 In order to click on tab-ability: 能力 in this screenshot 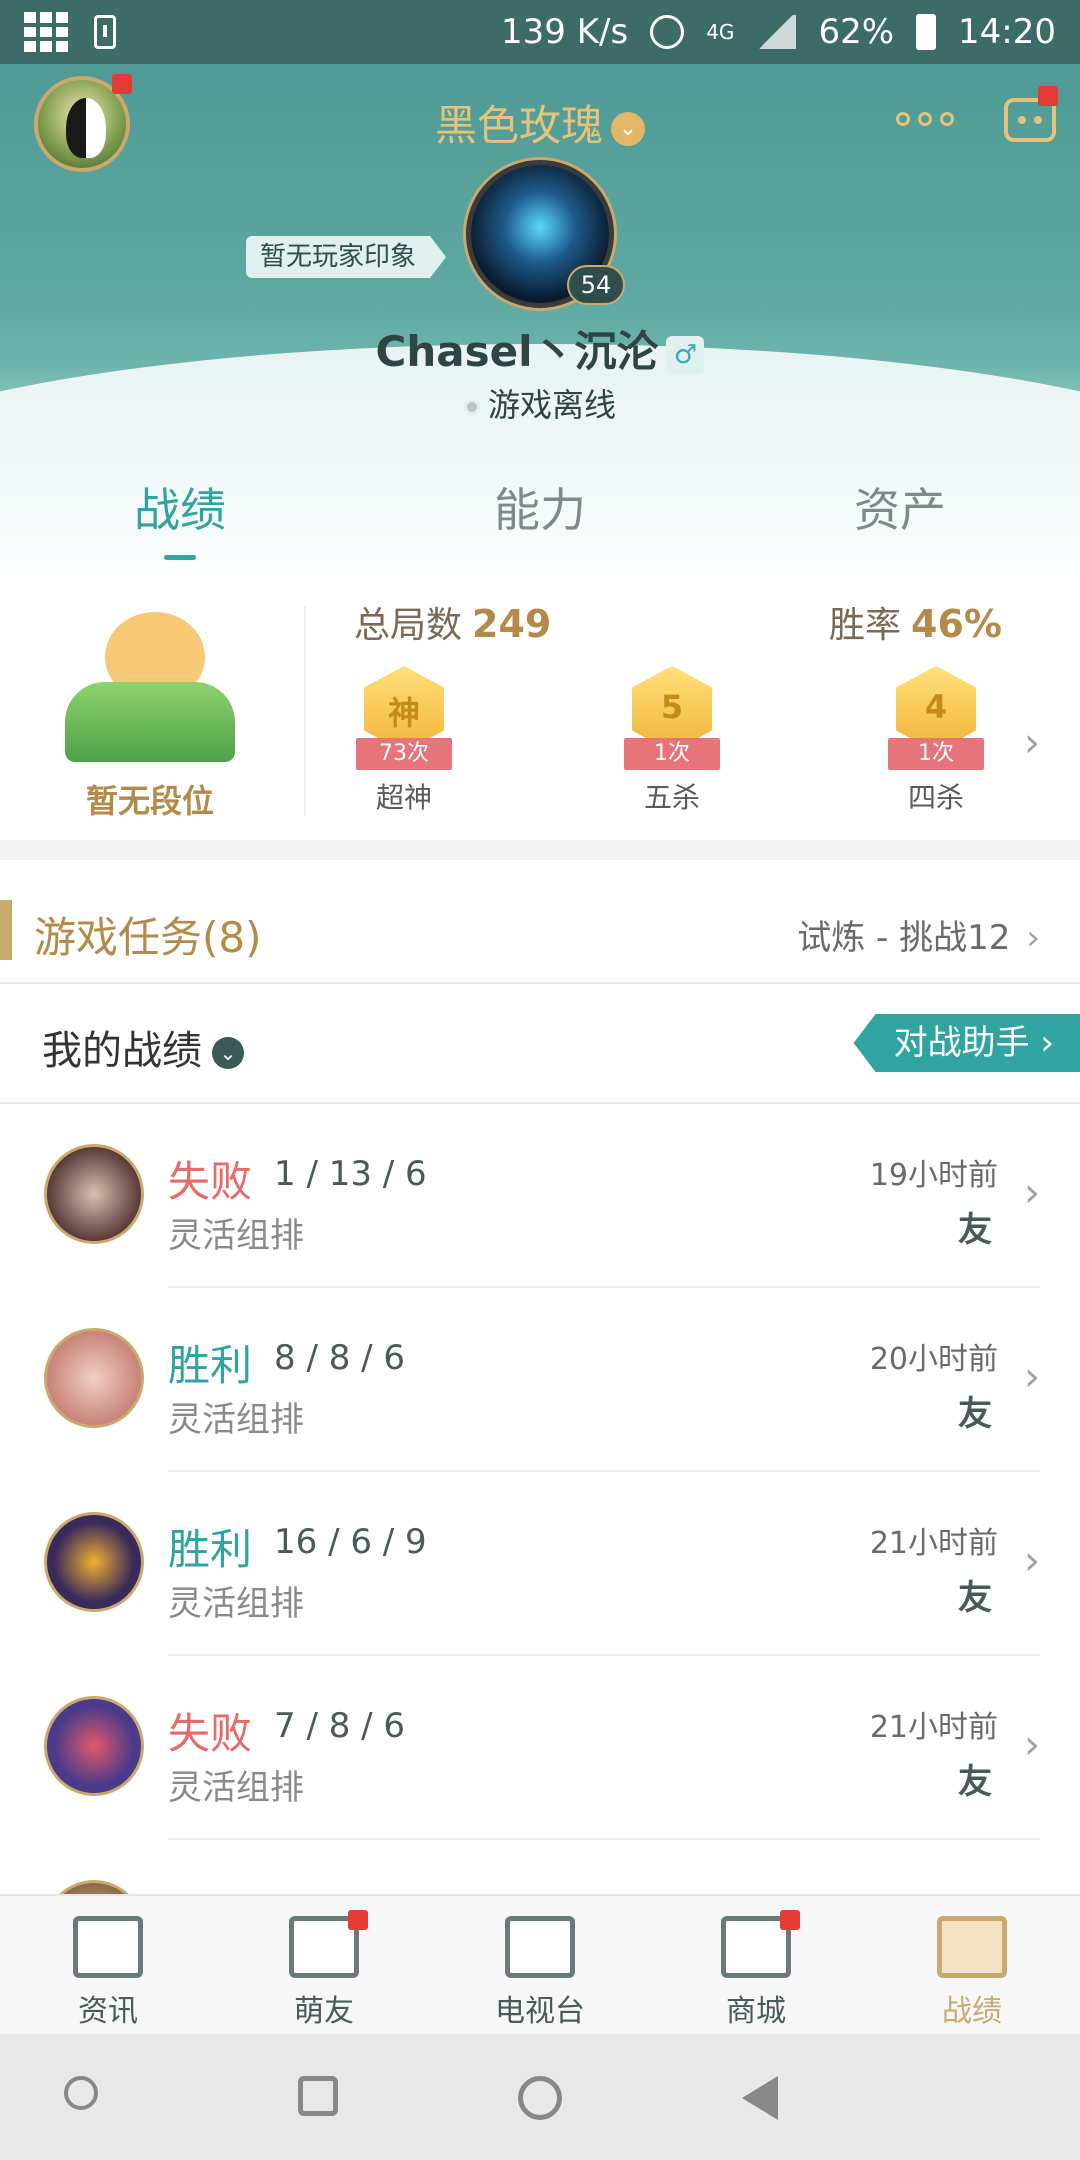, I will do `click(540, 518)`.